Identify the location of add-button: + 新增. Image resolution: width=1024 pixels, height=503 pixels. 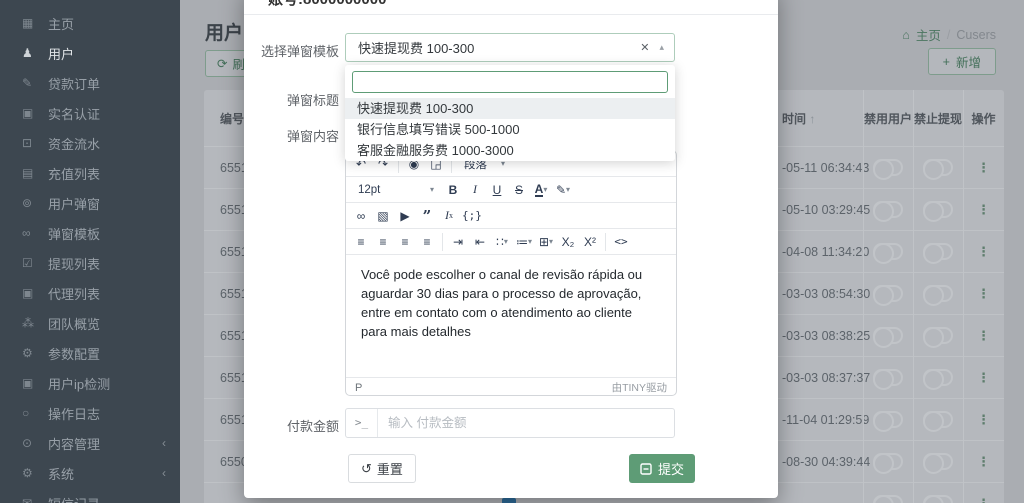
(961, 61).